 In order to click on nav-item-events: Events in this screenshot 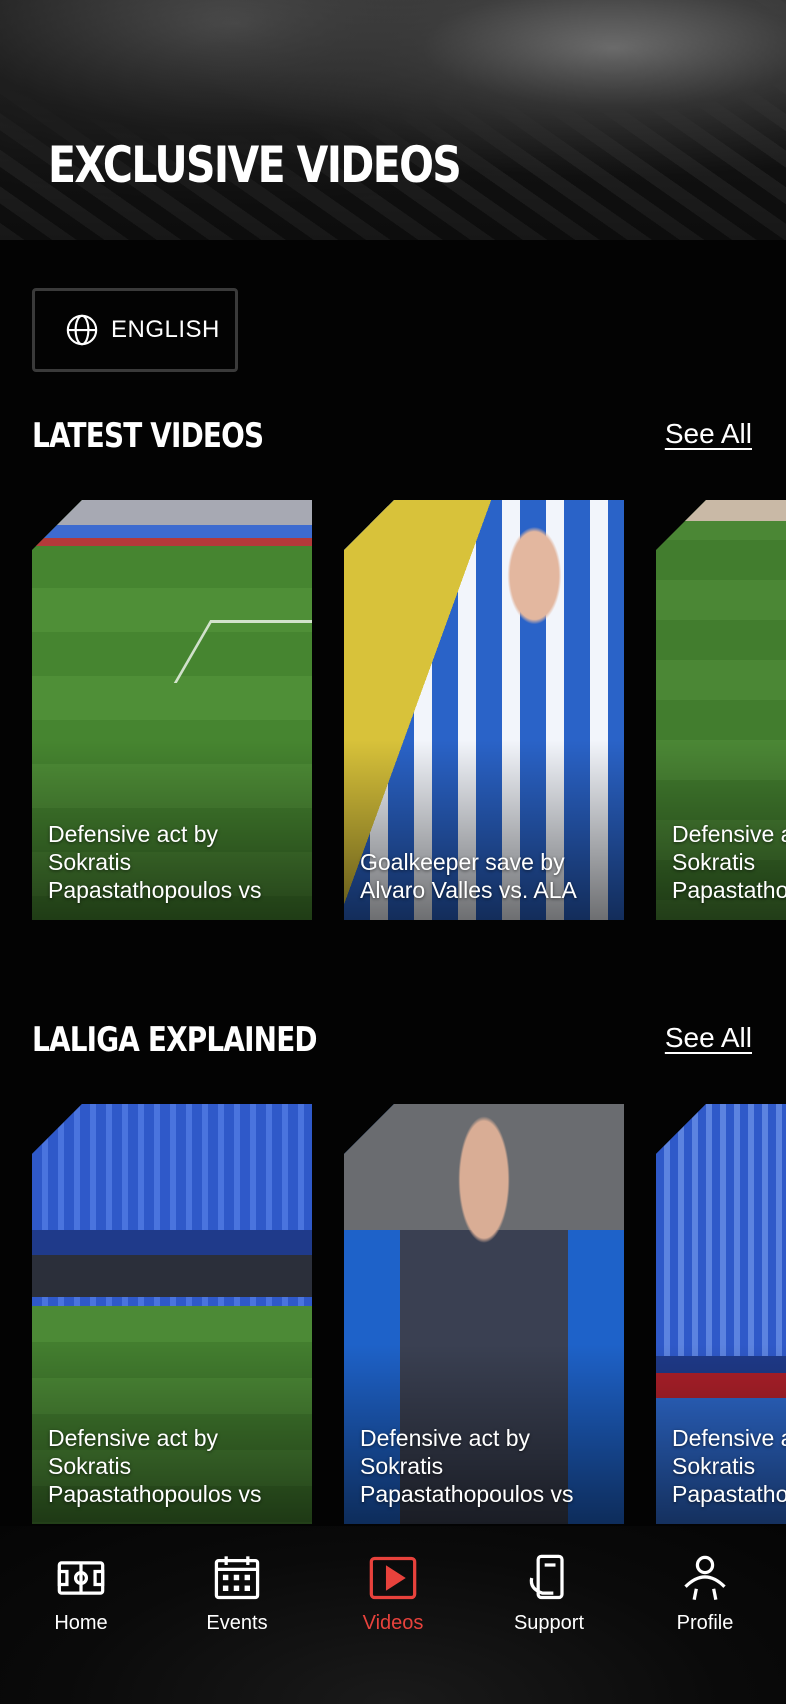, I will do `click(237, 1593)`.